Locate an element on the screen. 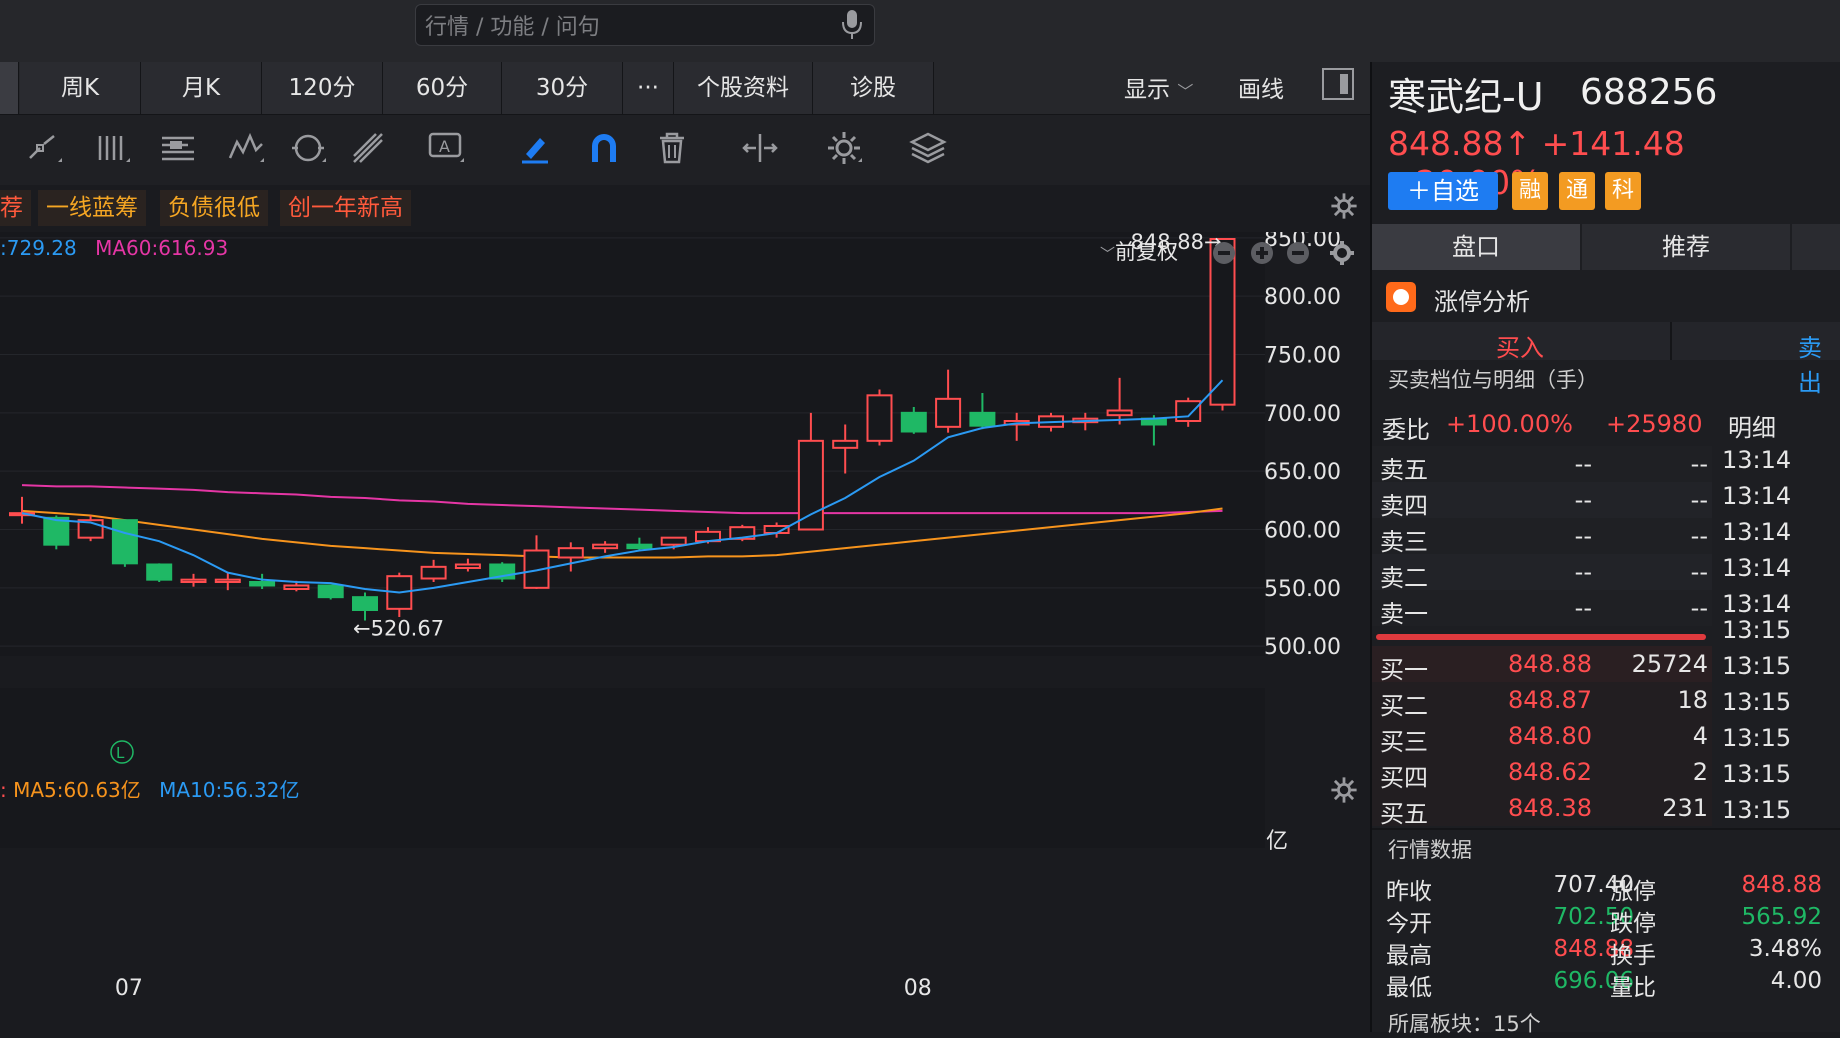 The width and height of the screenshot is (1840, 1038). add-watchlist-button: ＋自选 is located at coordinates (1443, 191).